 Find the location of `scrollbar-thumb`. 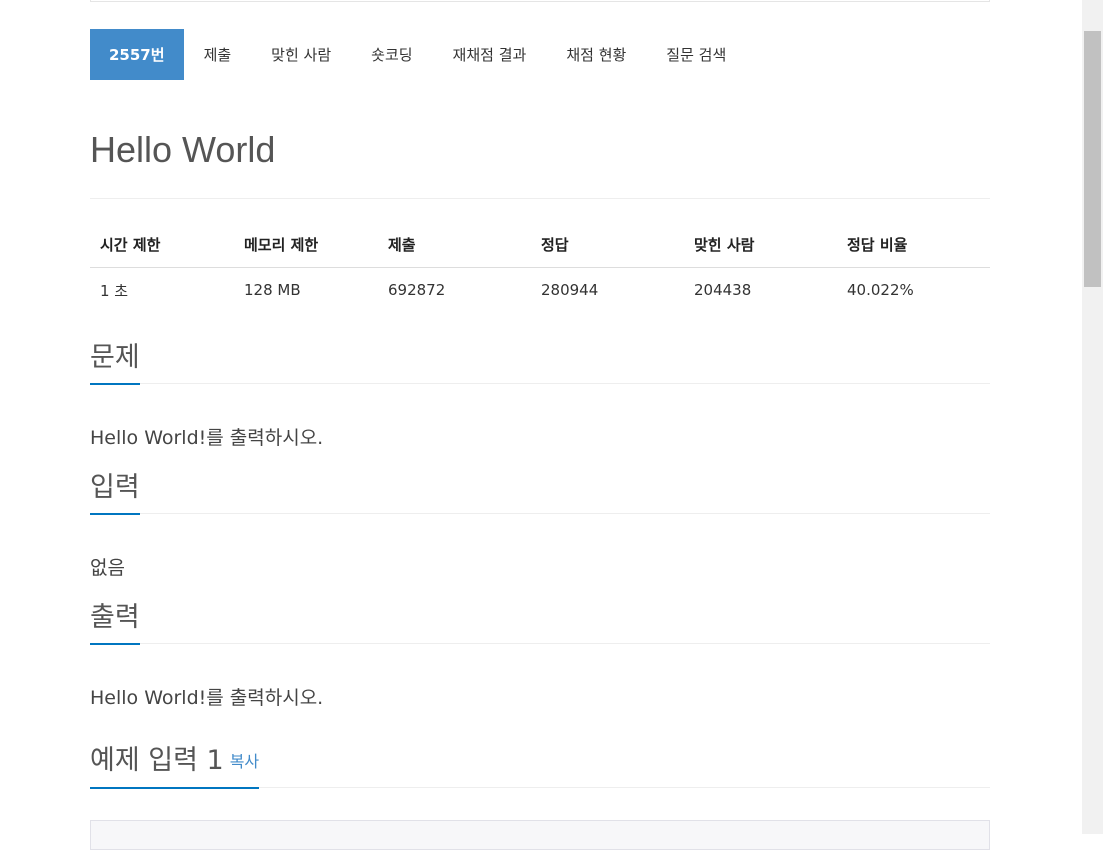

scrollbar-thumb is located at coordinates (1092, 159).